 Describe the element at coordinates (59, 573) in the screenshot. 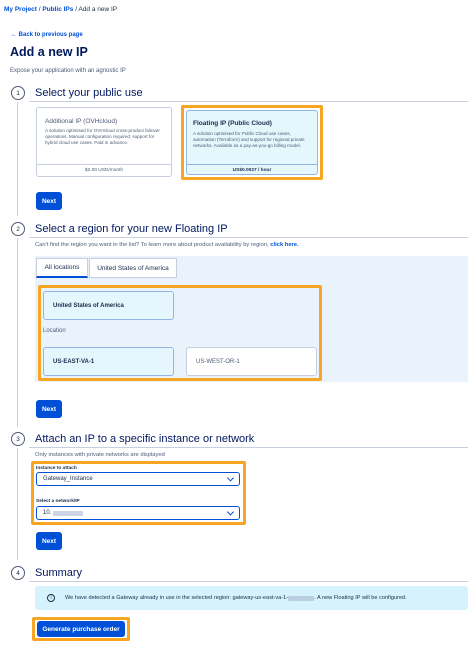

I see `step-4-title: Summary` at that location.